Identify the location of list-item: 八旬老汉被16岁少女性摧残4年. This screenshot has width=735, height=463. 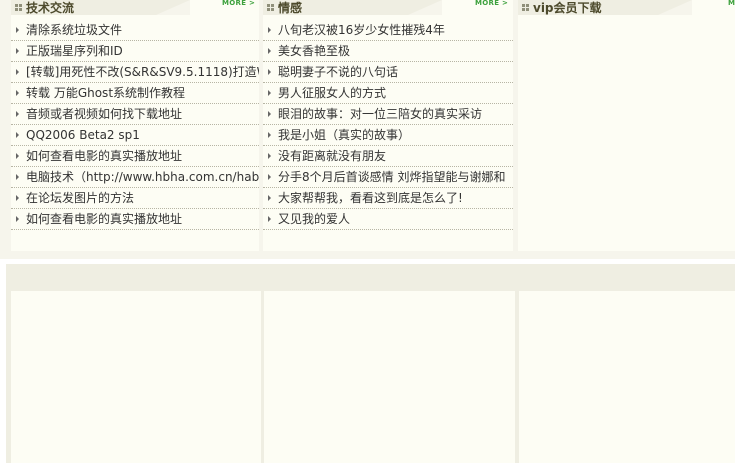
(388, 30).